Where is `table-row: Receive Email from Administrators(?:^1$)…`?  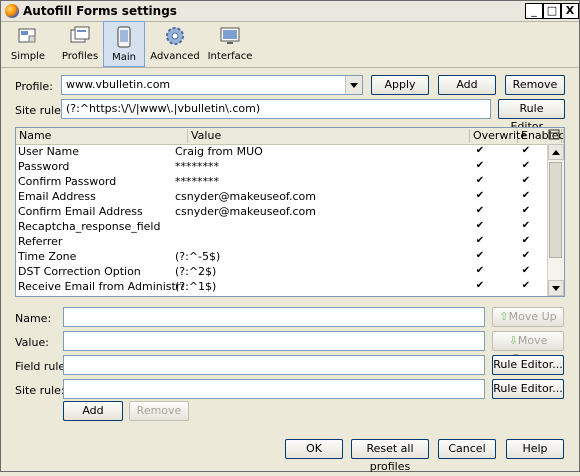 table-row: Receive Email from Administrators(?:^1$)… is located at coordinates (282, 286).